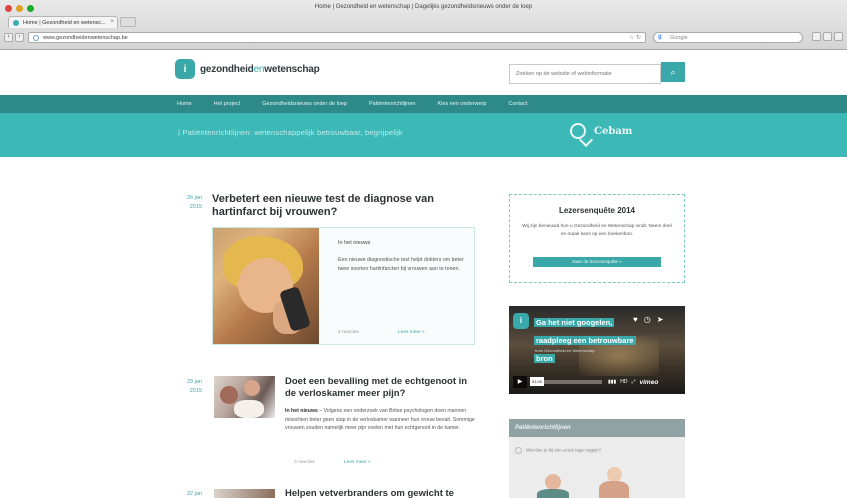 This screenshot has height=498, width=847. What do you see at coordinates (679, 38) in the screenshot?
I see `browser-search-placeholder: Google` at bounding box center [679, 38].